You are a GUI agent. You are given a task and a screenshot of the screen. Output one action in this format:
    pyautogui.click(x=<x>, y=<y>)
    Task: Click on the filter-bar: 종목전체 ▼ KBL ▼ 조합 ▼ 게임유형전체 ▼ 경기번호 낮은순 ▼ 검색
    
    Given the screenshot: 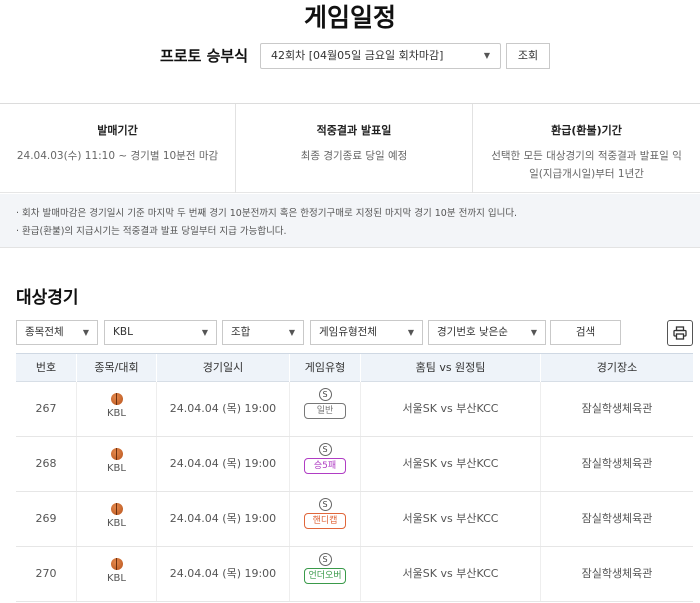 What is the action you would take?
    pyautogui.click(x=350, y=333)
    